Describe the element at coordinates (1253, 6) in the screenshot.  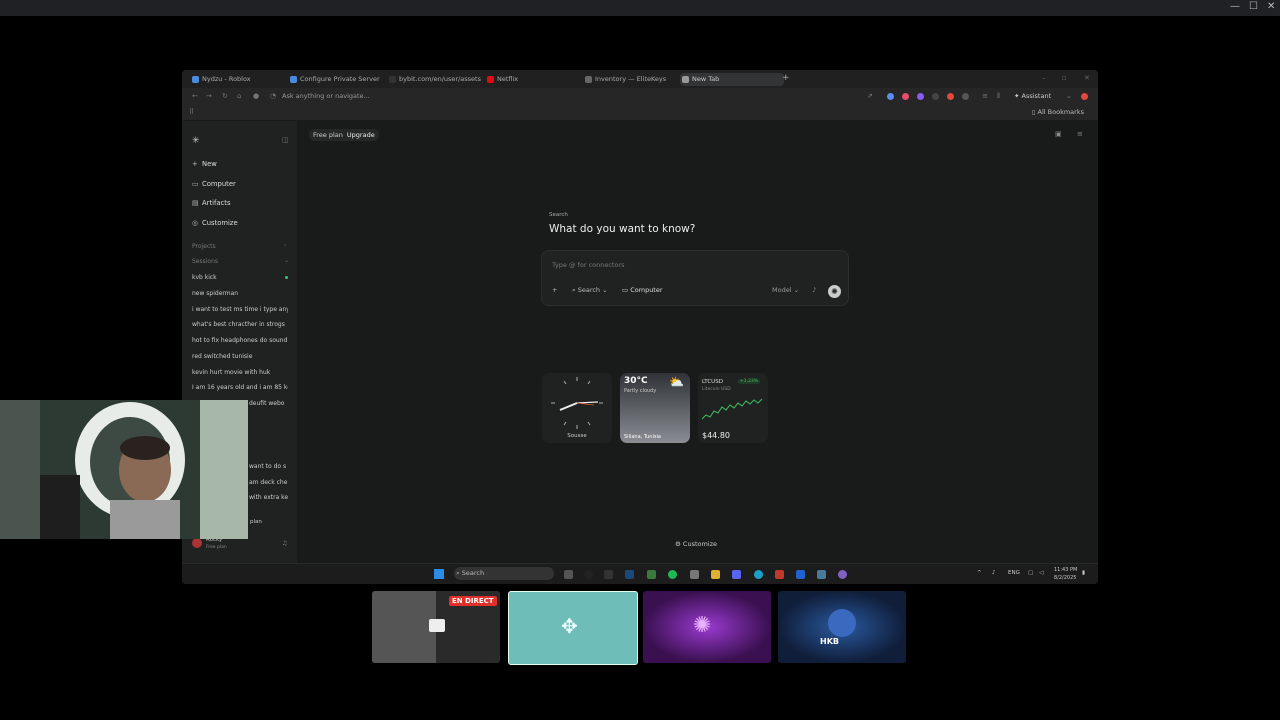
I see `maximize-icon: ☐` at that location.